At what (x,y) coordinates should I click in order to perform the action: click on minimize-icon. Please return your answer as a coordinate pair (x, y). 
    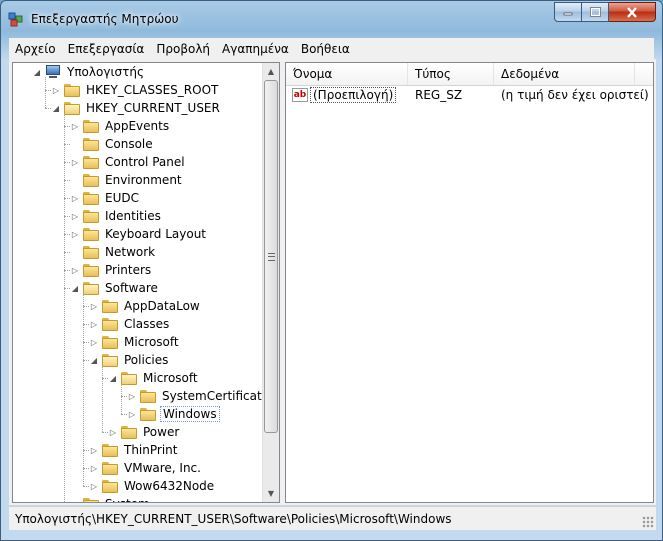
    Looking at the image, I should click on (568, 14).